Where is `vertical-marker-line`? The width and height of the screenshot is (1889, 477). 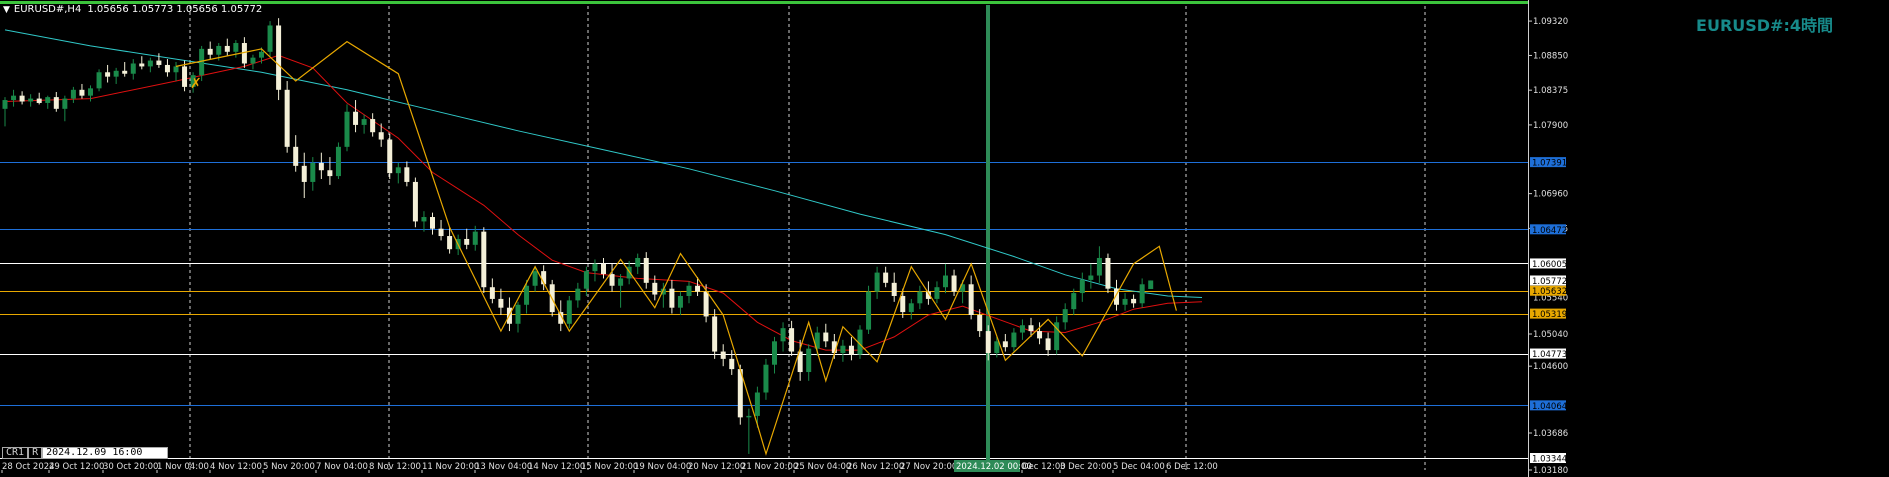 vertical-marker-line is located at coordinates (988, 237).